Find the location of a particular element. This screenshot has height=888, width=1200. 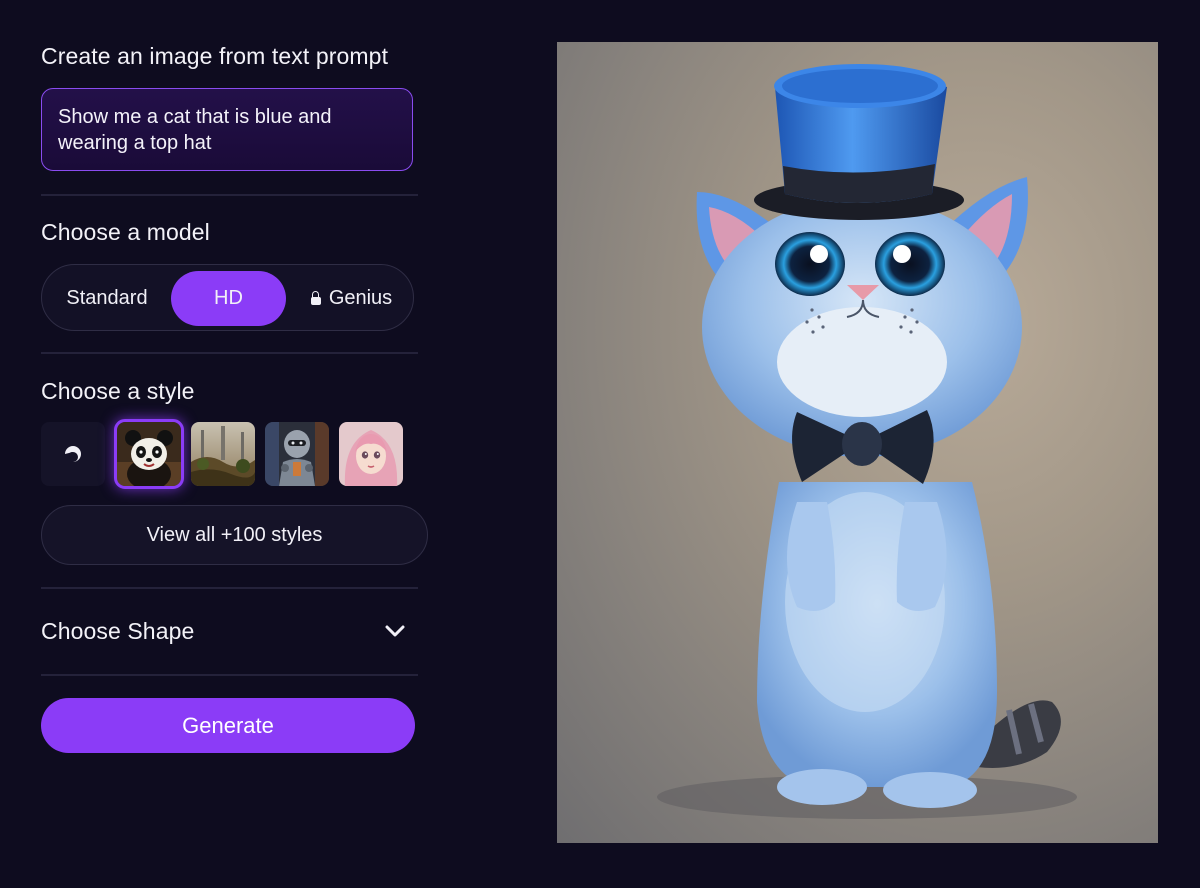

model-option-genius: Genius is located at coordinates (351, 298).